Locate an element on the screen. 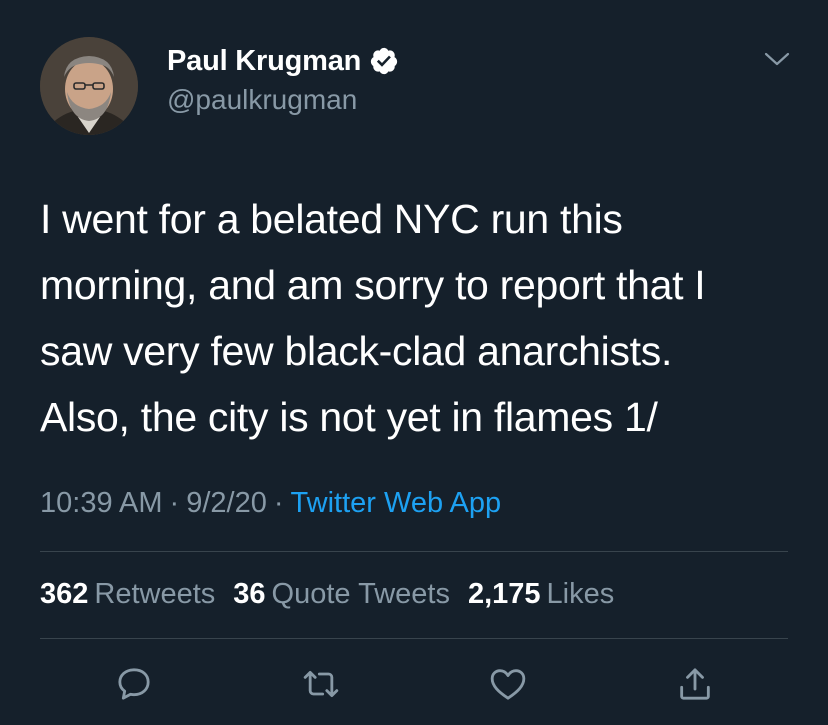 This screenshot has height=725, width=828. author-name-row: Paul Krugman is located at coordinates (283, 61).